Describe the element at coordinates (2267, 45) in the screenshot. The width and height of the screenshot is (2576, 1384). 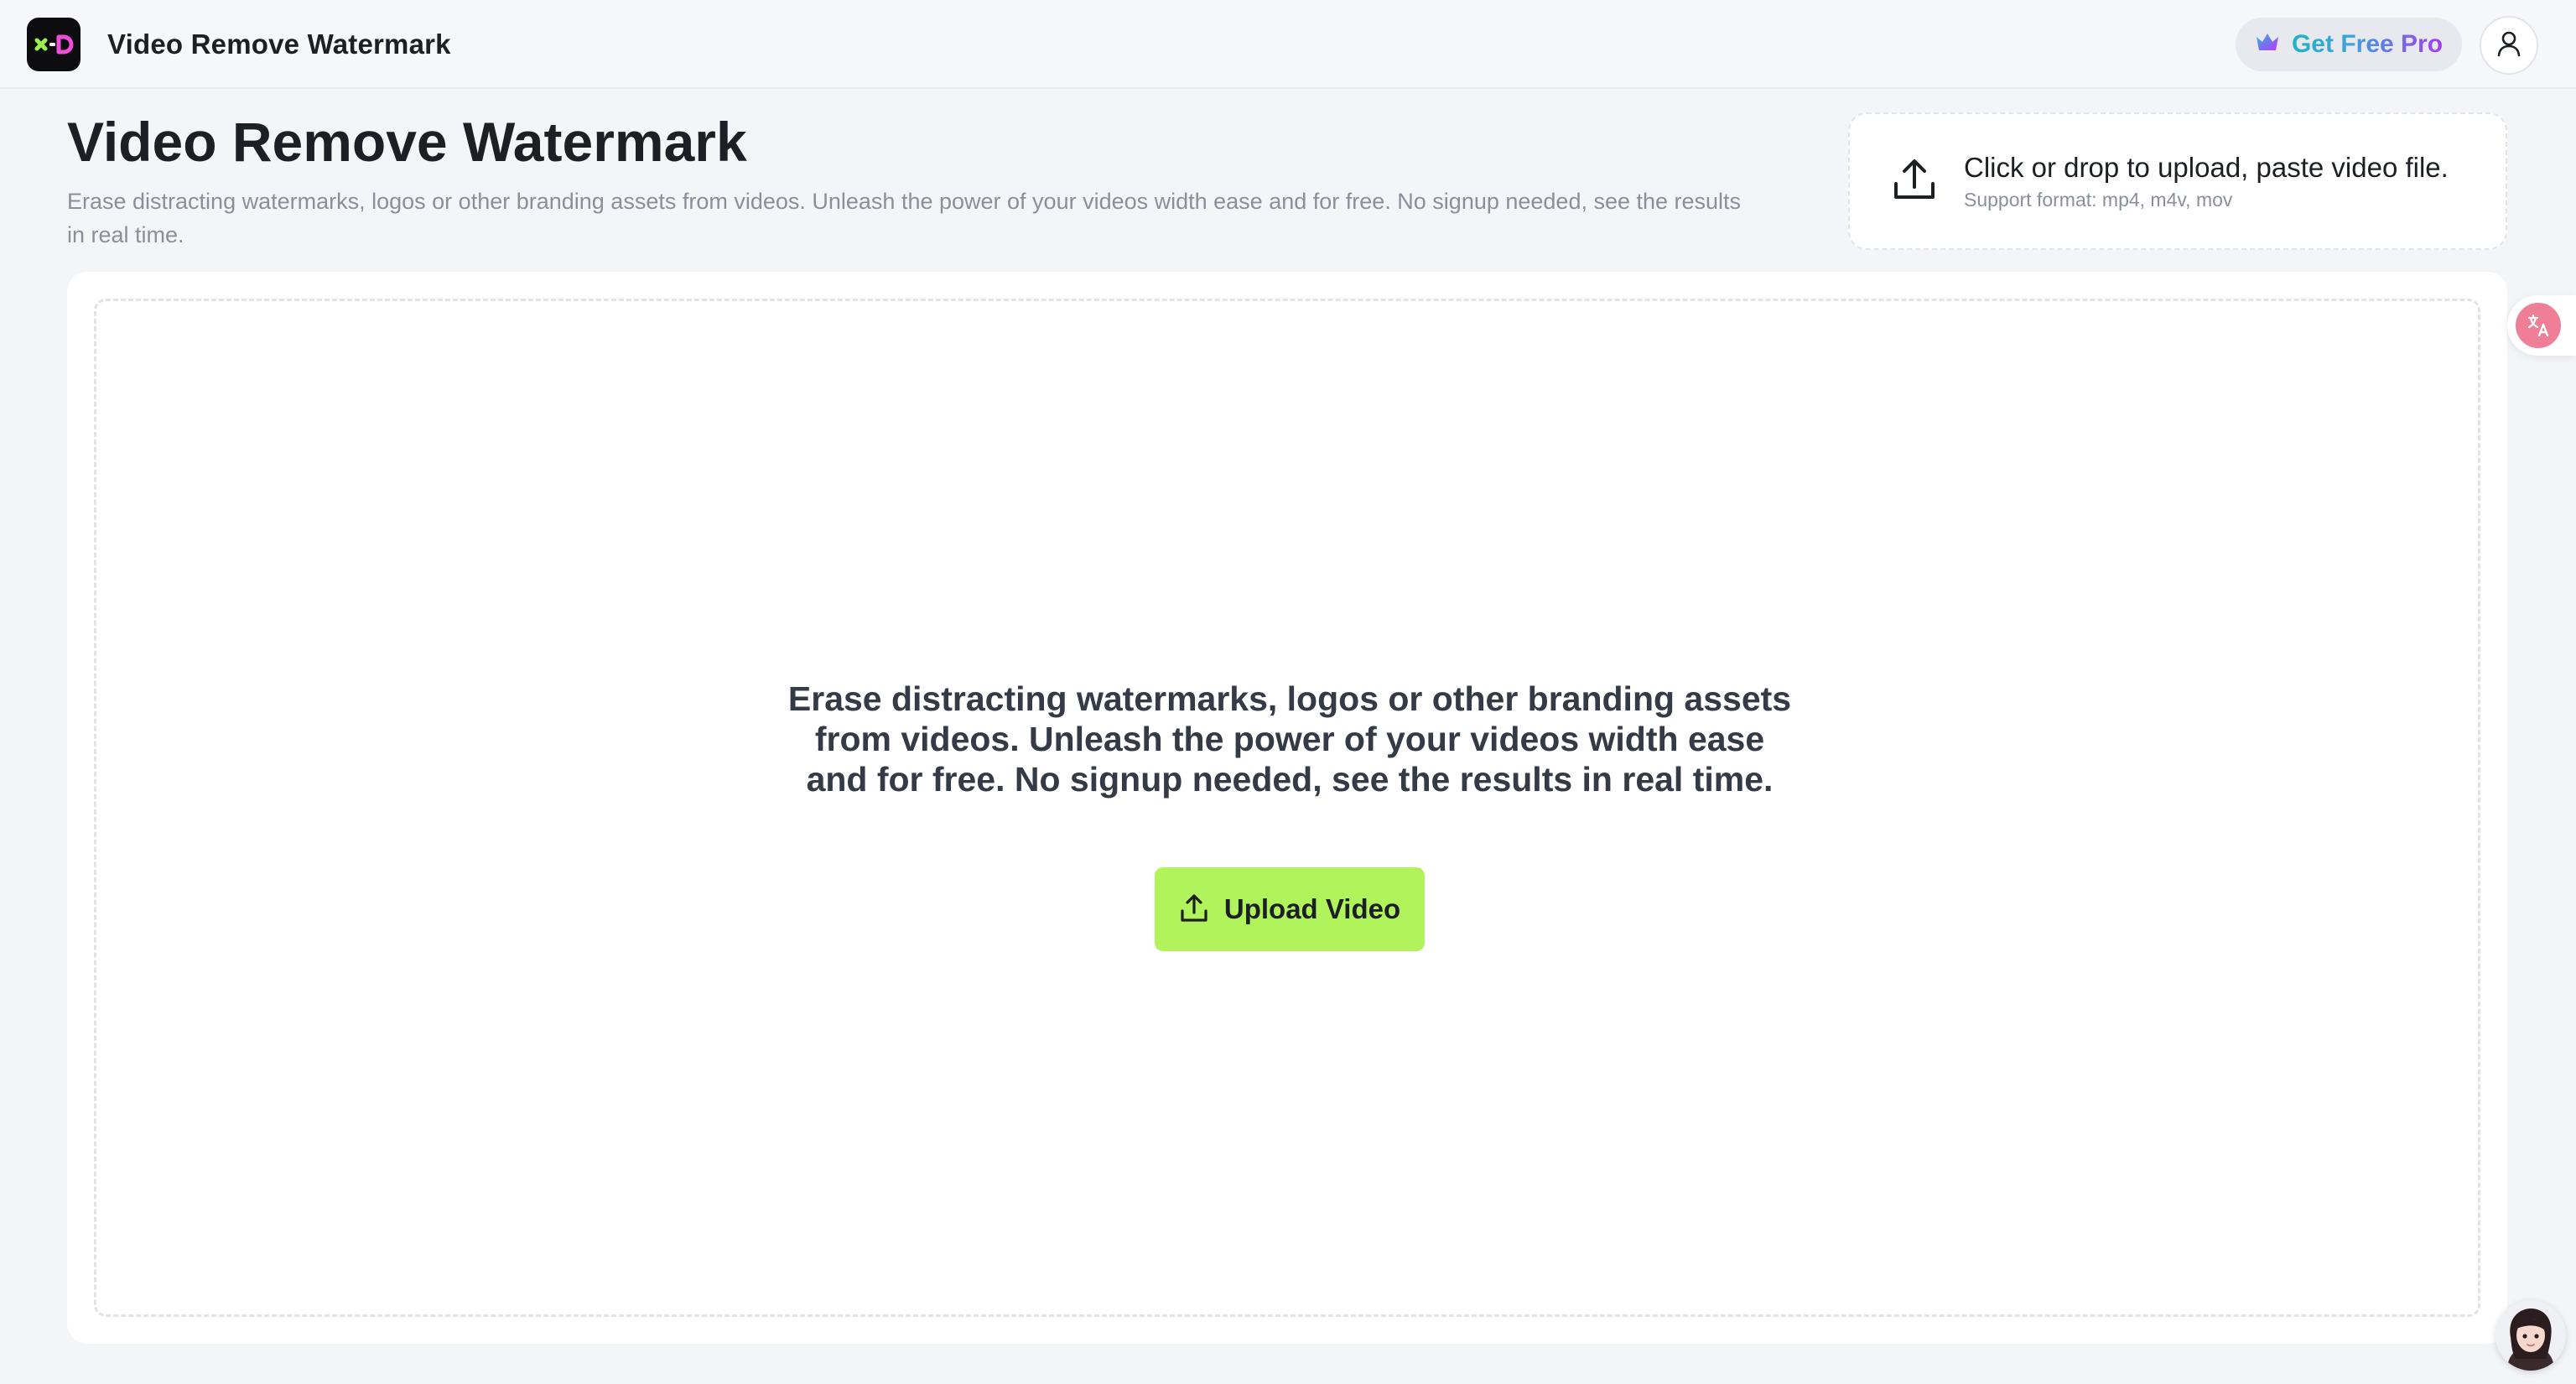
I see `crown-icon` at that location.